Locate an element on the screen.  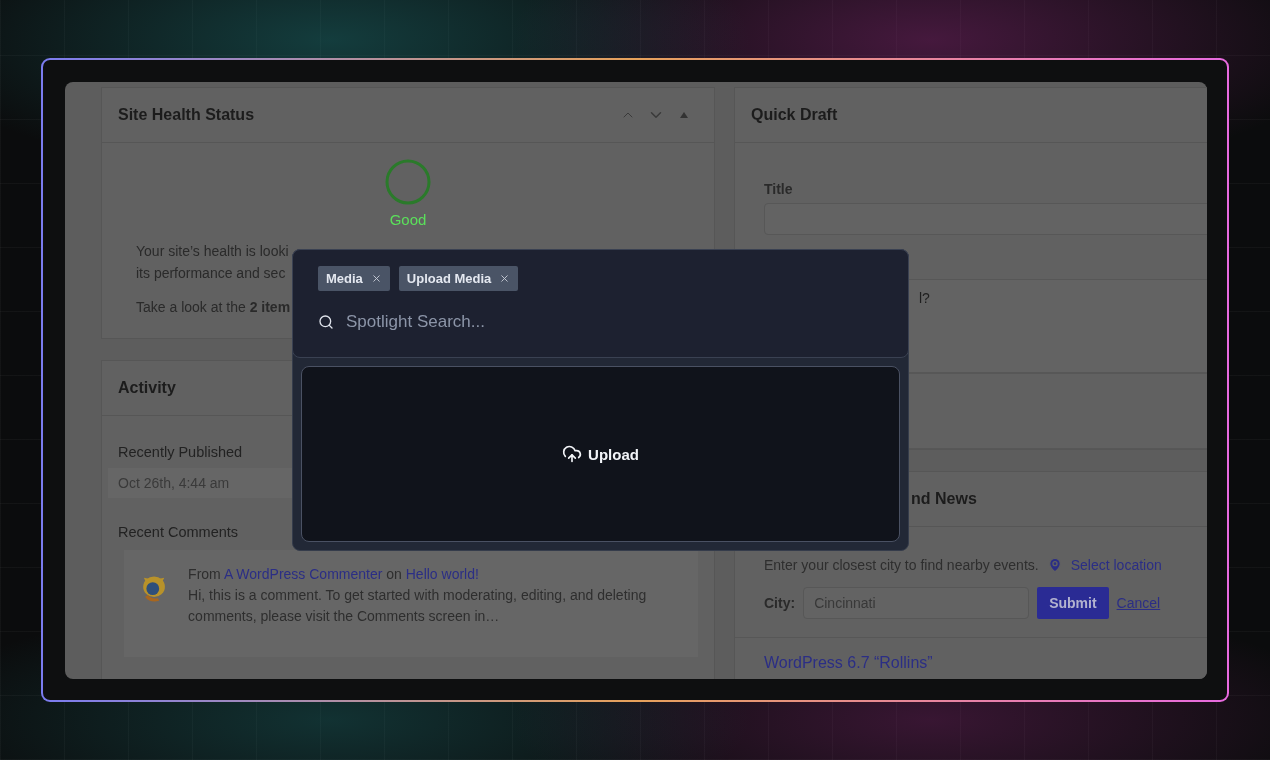
upload-dropzone: Upload is located at coordinates (600, 454).